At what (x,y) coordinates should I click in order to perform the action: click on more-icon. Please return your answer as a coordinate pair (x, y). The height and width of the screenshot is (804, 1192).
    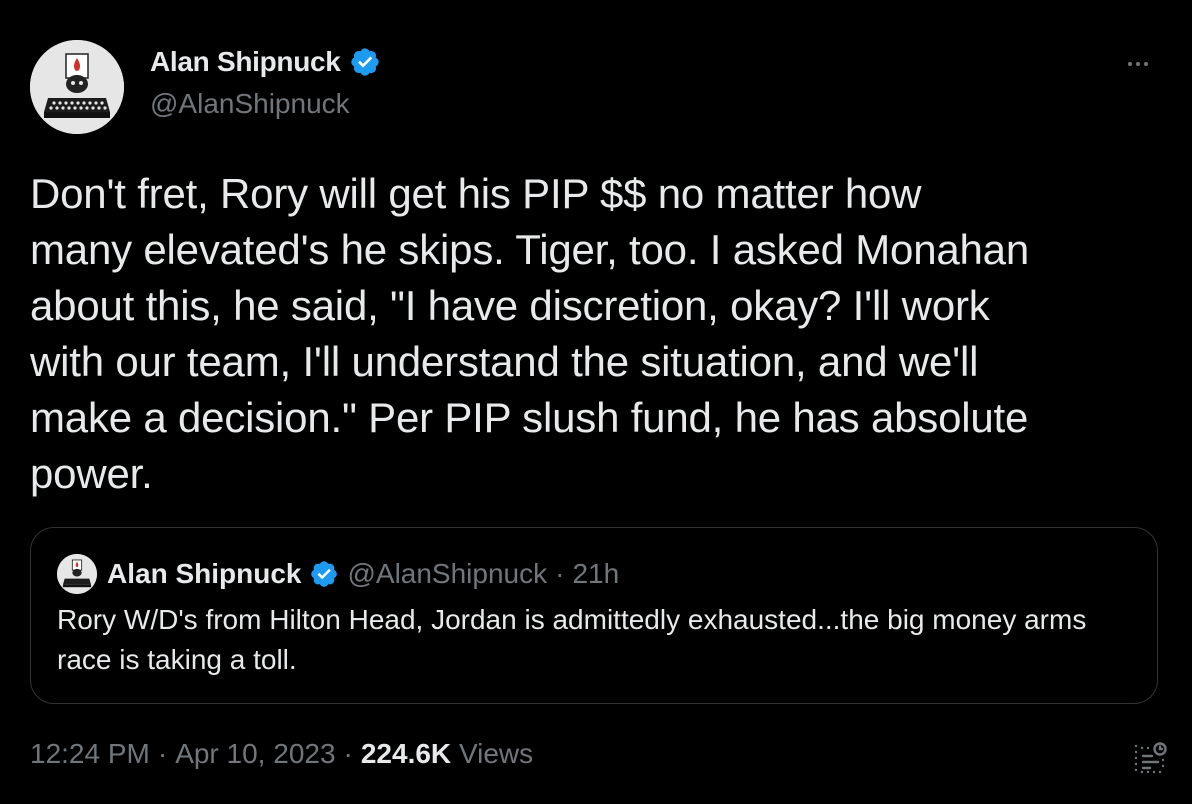
    Looking at the image, I should click on (1130, 64).